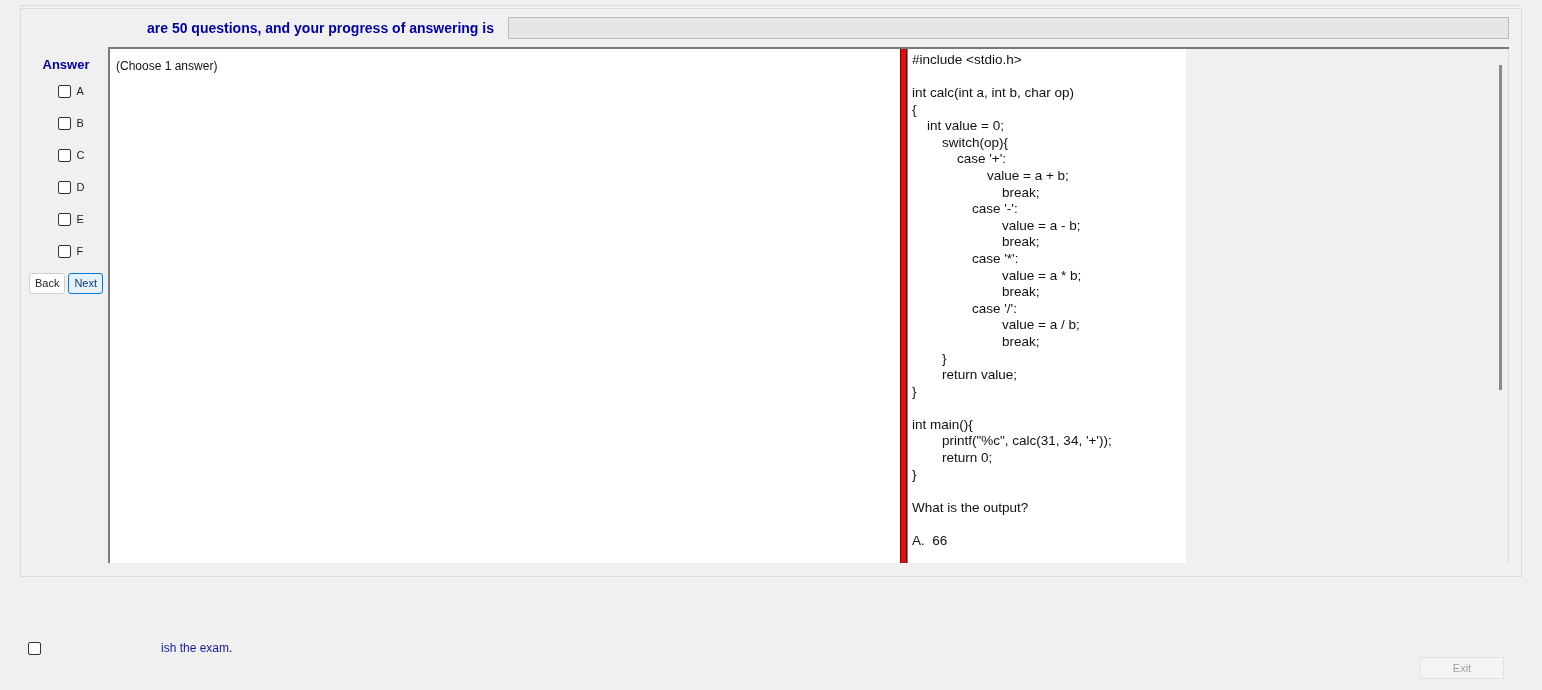  What do you see at coordinates (80, 156) in the screenshot?
I see `option-label: C` at bounding box center [80, 156].